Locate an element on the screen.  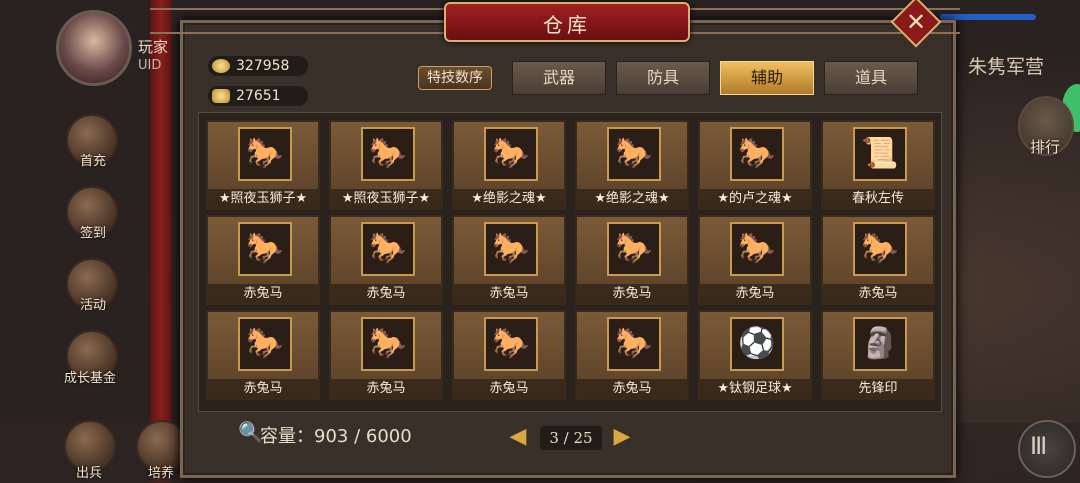
prev-page-arrow-icon: ◀ is located at coordinates (518, 437).